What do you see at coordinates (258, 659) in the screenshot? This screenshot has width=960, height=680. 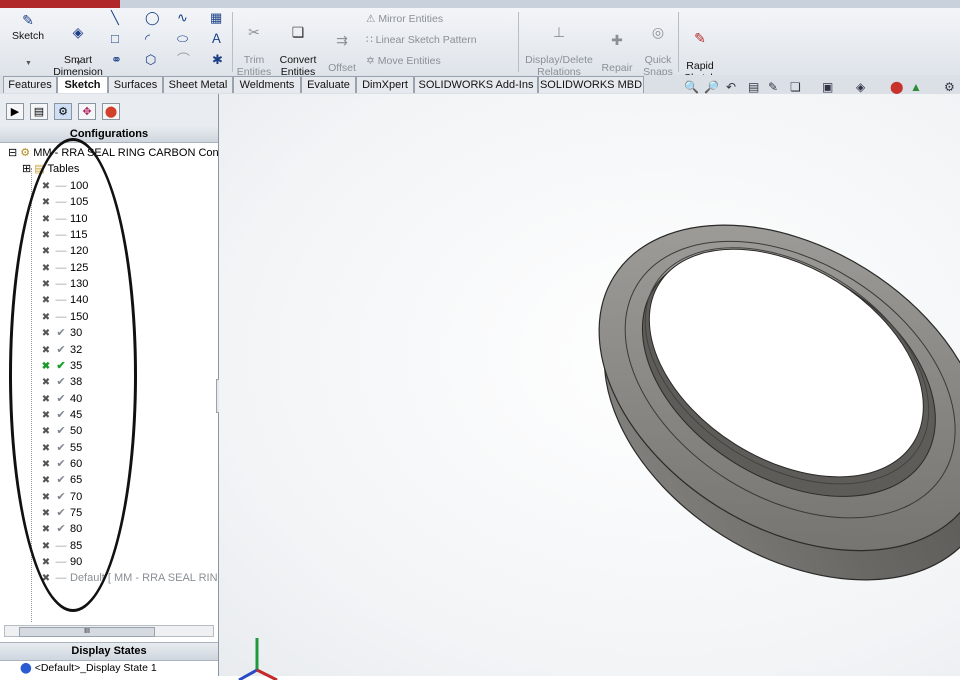 I see `triad-icon` at bounding box center [258, 659].